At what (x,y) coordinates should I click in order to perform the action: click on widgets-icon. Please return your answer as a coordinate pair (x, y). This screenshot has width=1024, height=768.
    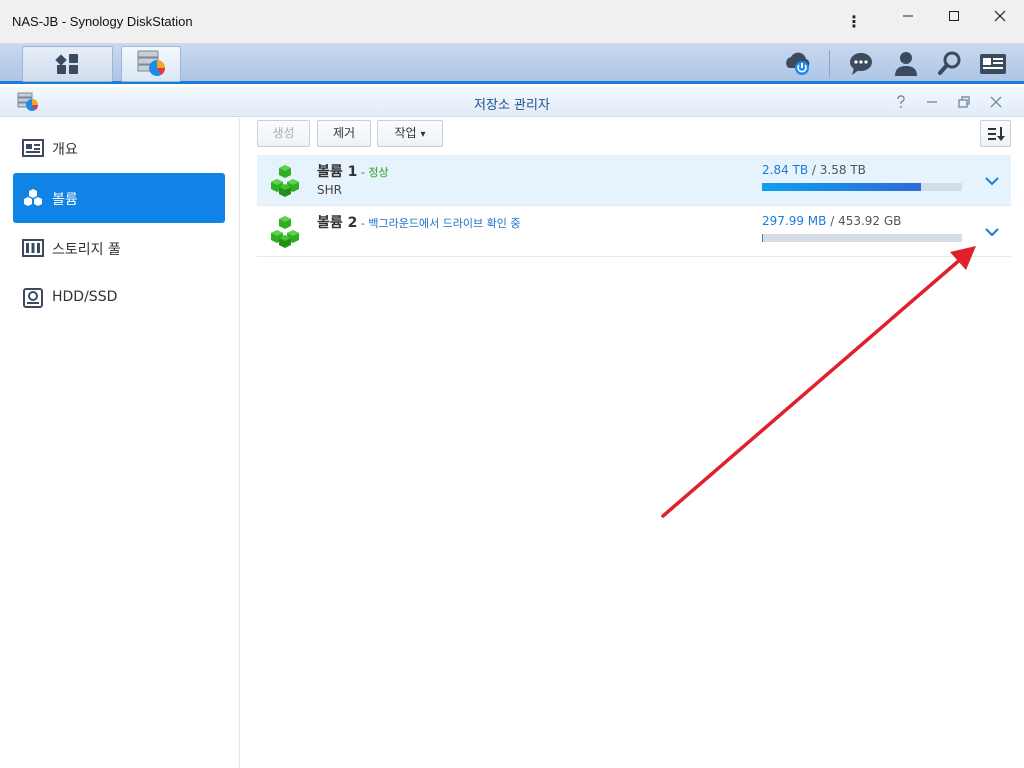
    Looking at the image, I should click on (993, 64).